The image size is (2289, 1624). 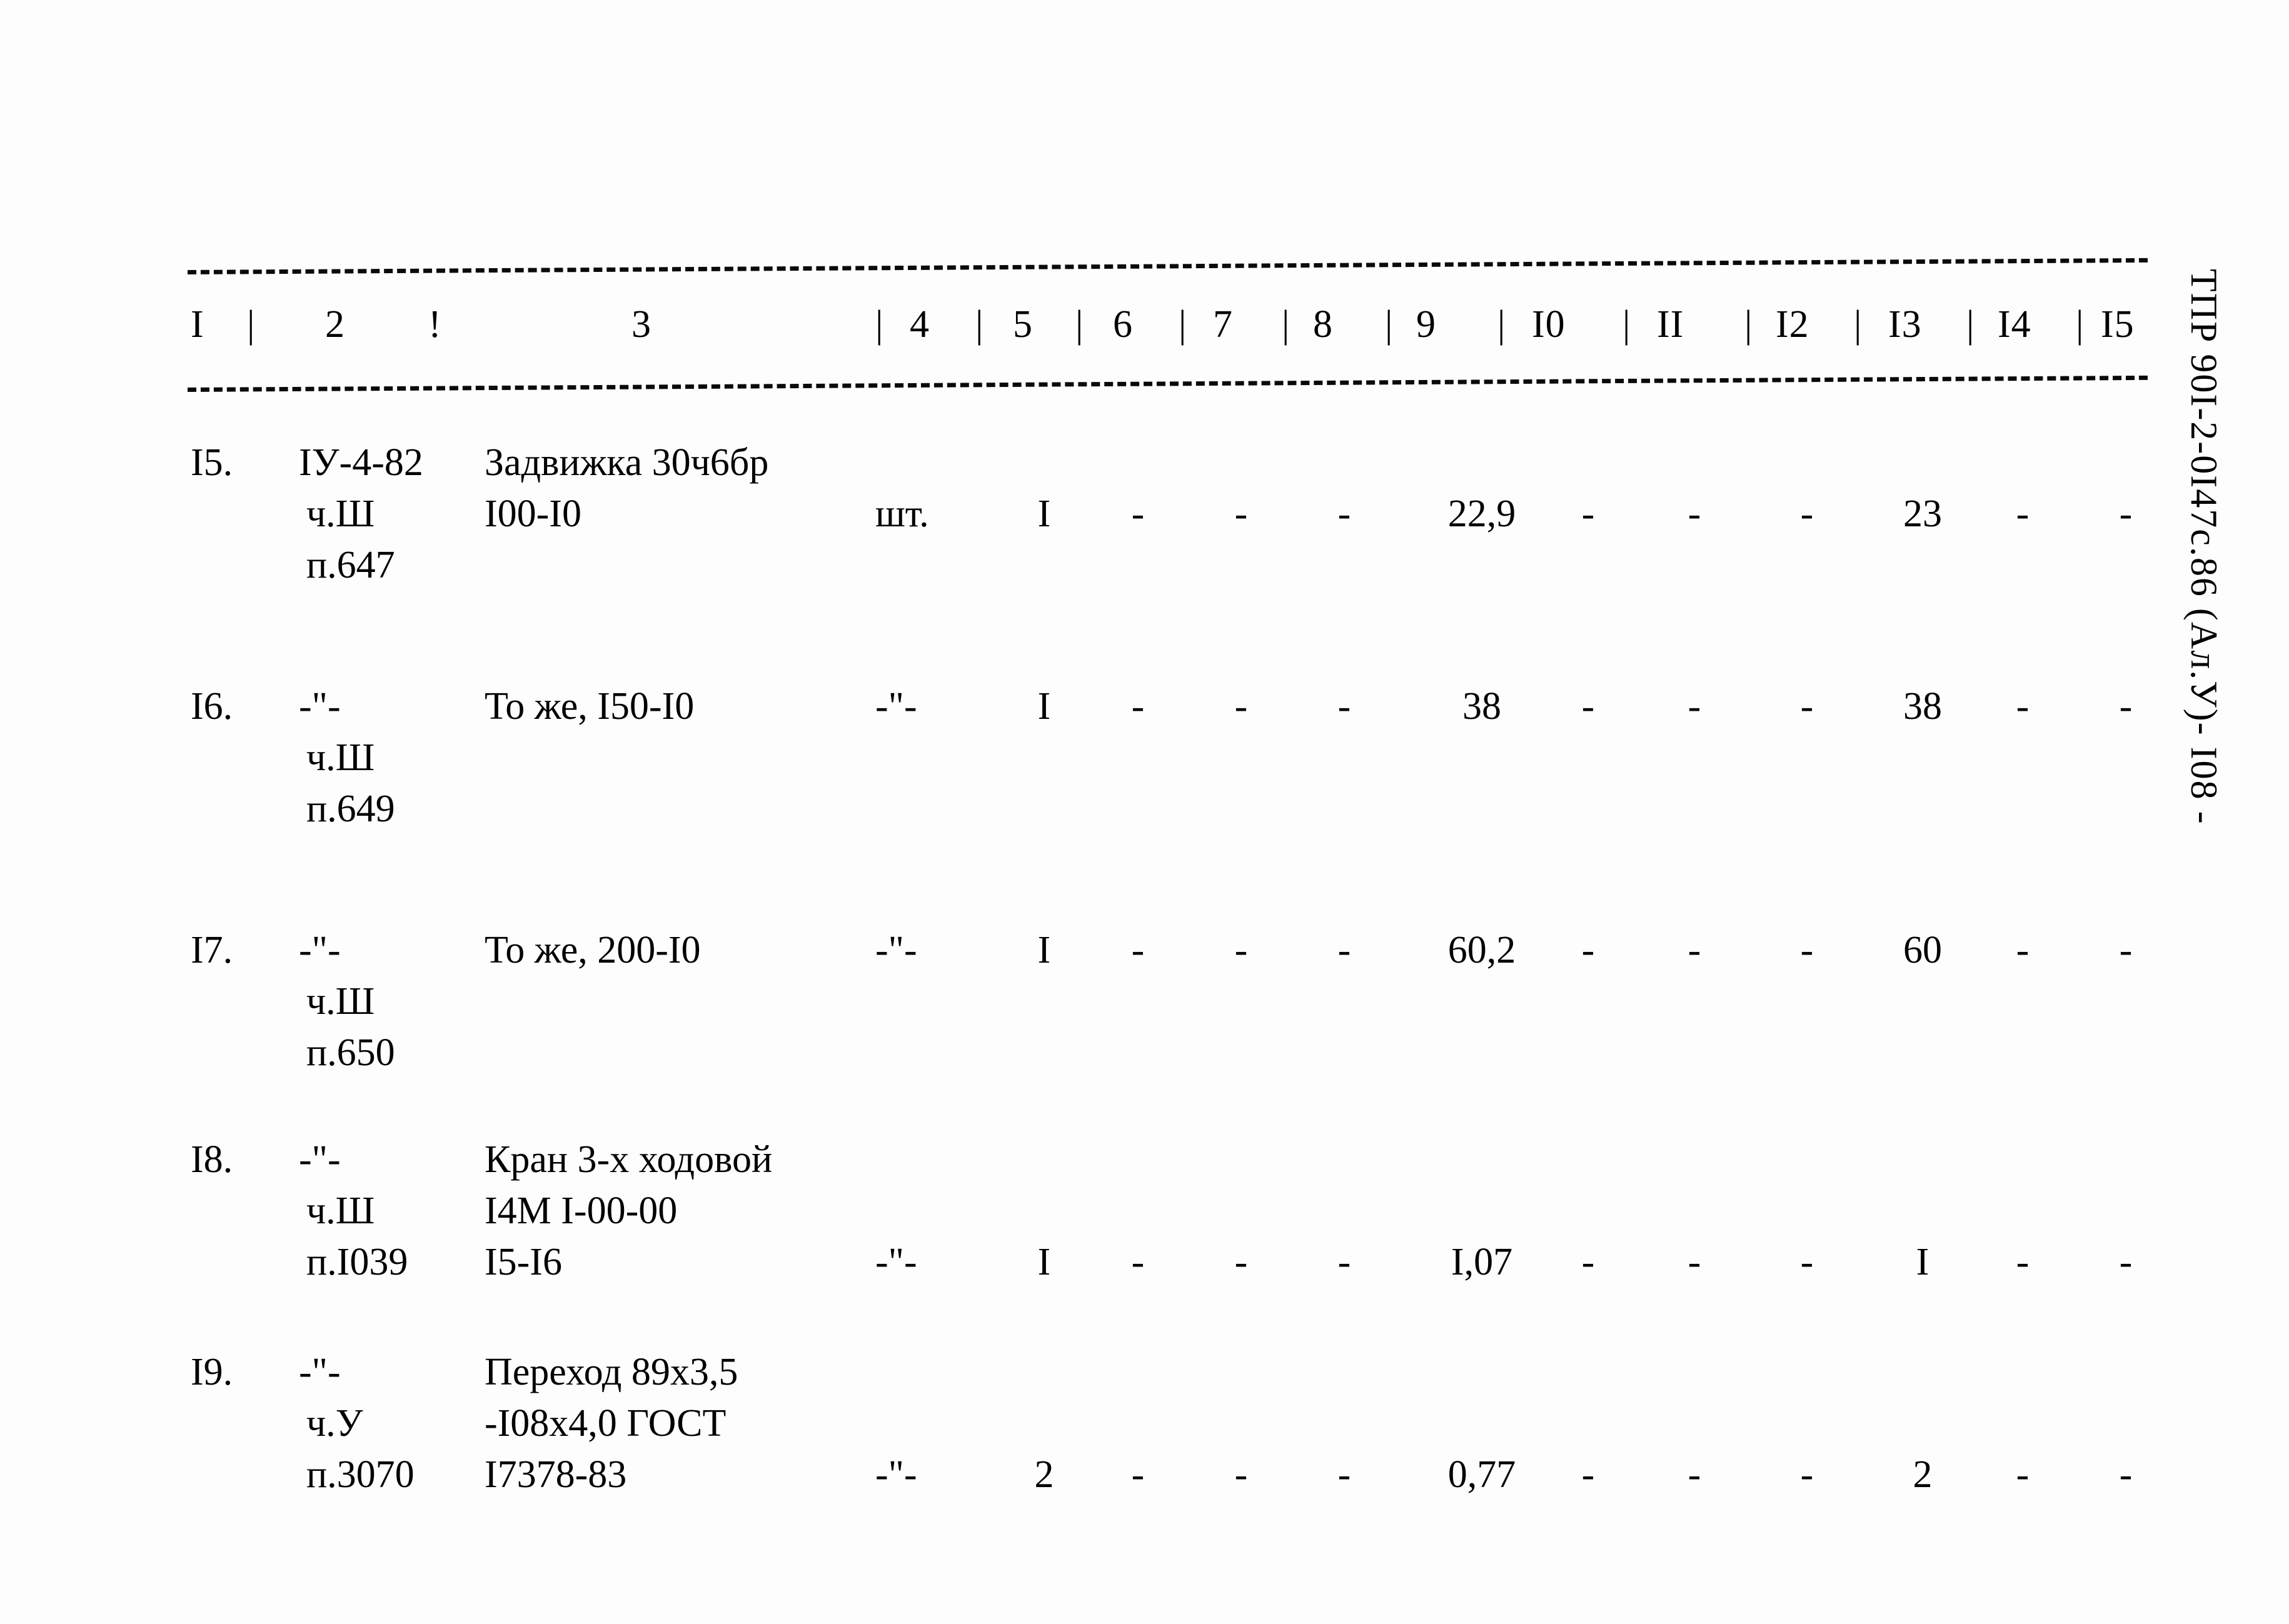 I want to click on row-reference-line: п.647, so click(x=350, y=565).